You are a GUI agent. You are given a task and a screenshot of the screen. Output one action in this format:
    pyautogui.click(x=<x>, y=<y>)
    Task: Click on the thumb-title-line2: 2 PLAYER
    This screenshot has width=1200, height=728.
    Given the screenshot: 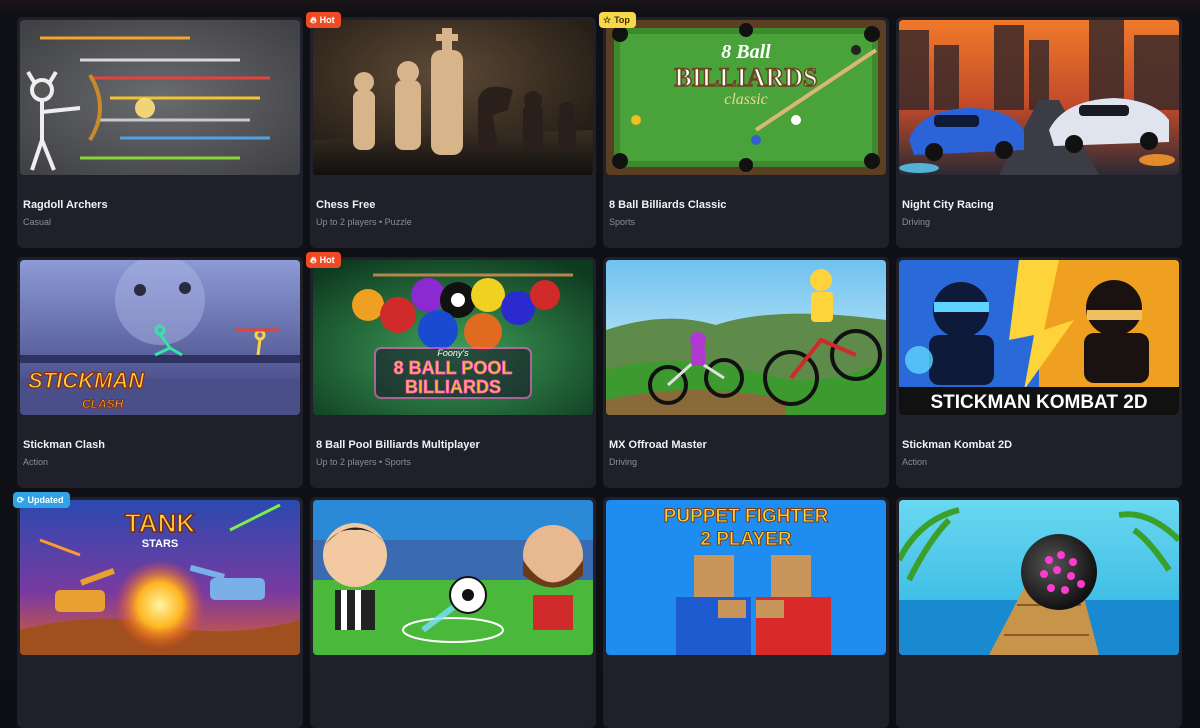 What is the action you would take?
    pyautogui.click(x=745, y=539)
    